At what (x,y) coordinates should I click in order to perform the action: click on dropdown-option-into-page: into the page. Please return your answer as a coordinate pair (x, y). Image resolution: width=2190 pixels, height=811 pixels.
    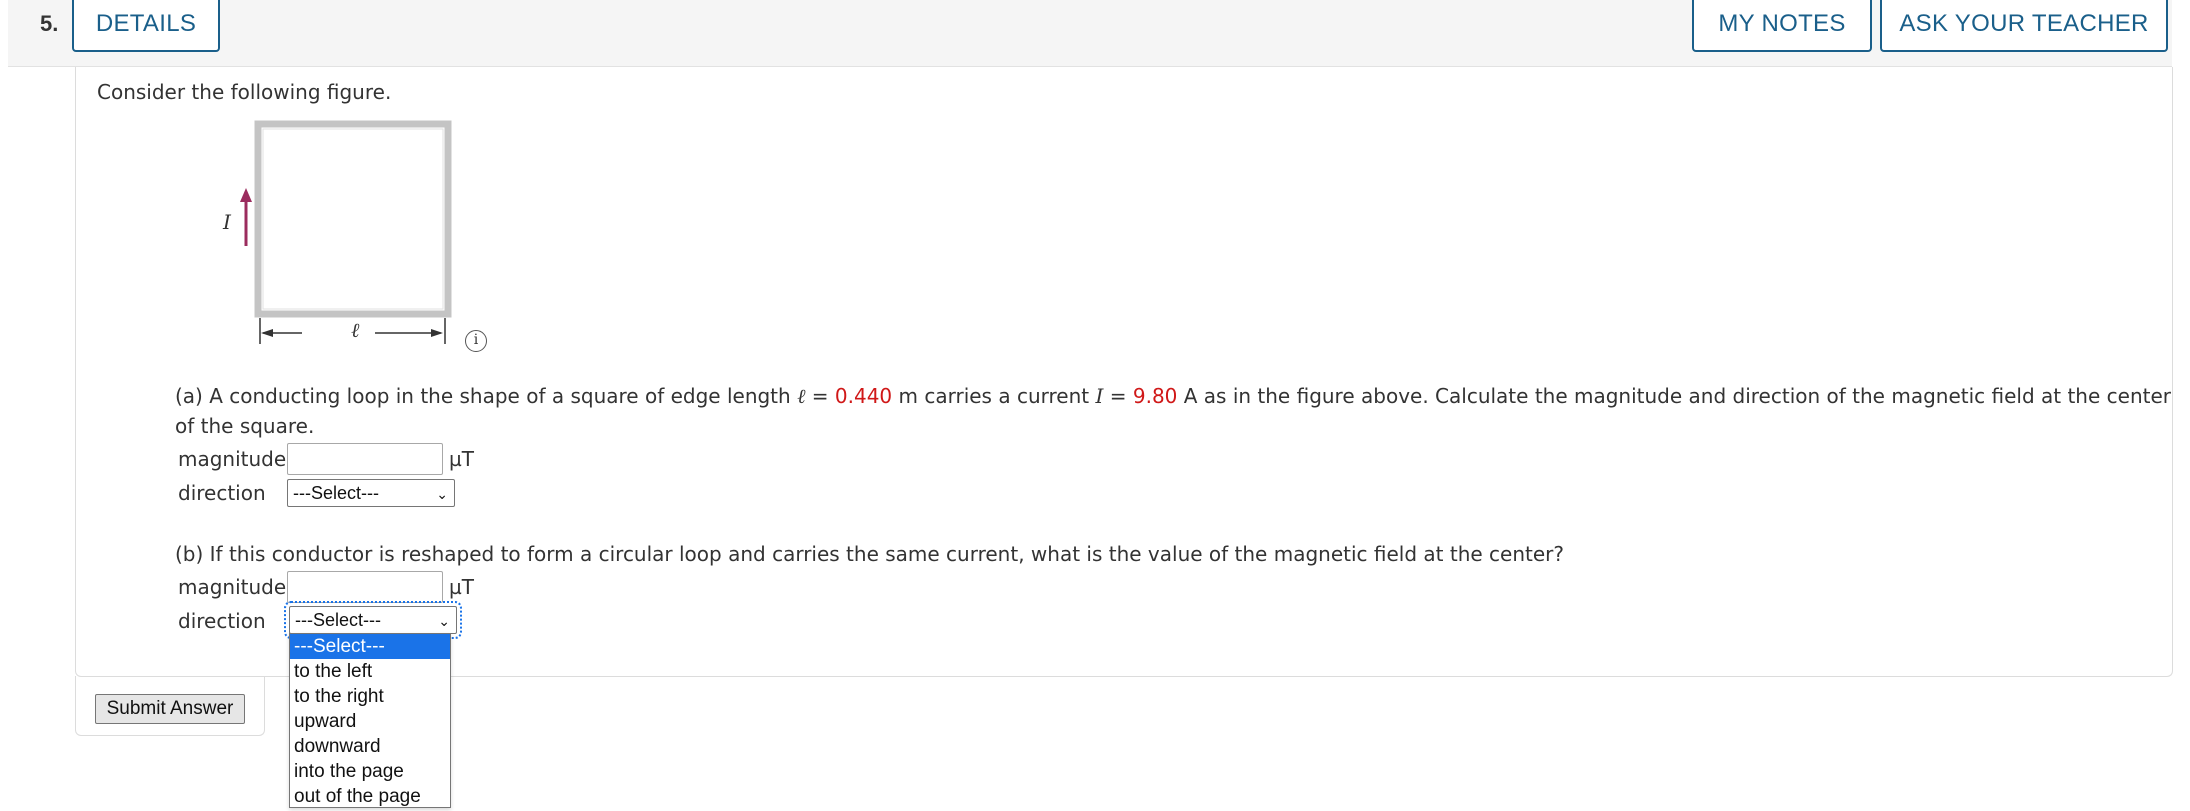
    Looking at the image, I should click on (370, 771).